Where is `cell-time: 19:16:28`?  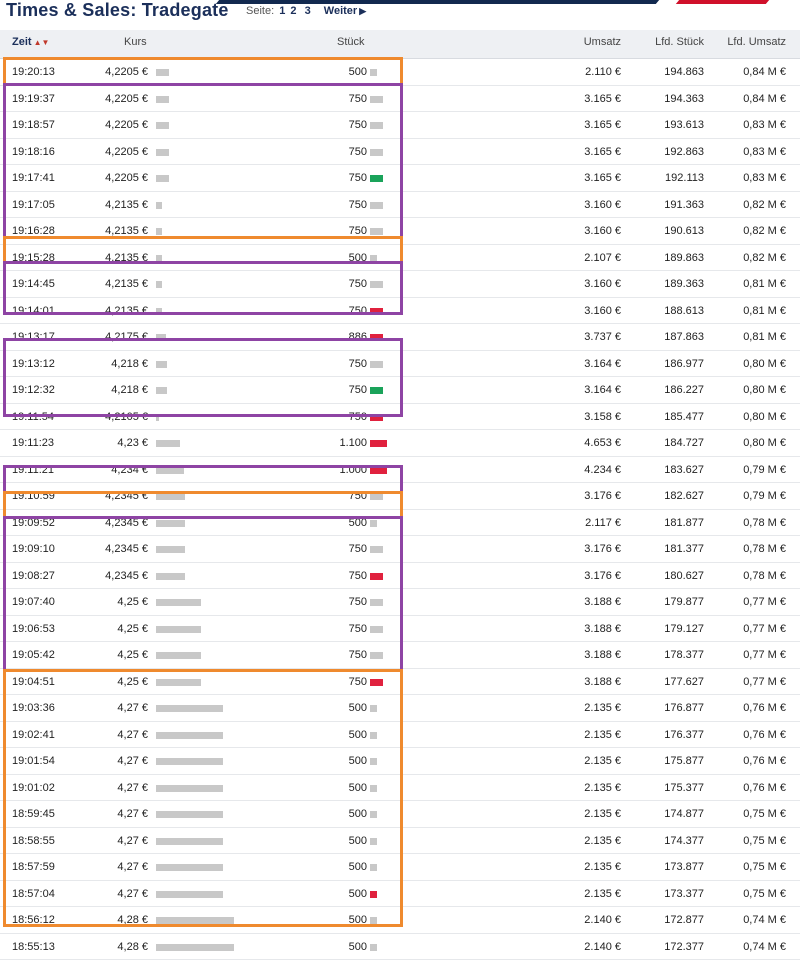
cell-time: 19:16:28 is located at coordinates (33, 231).